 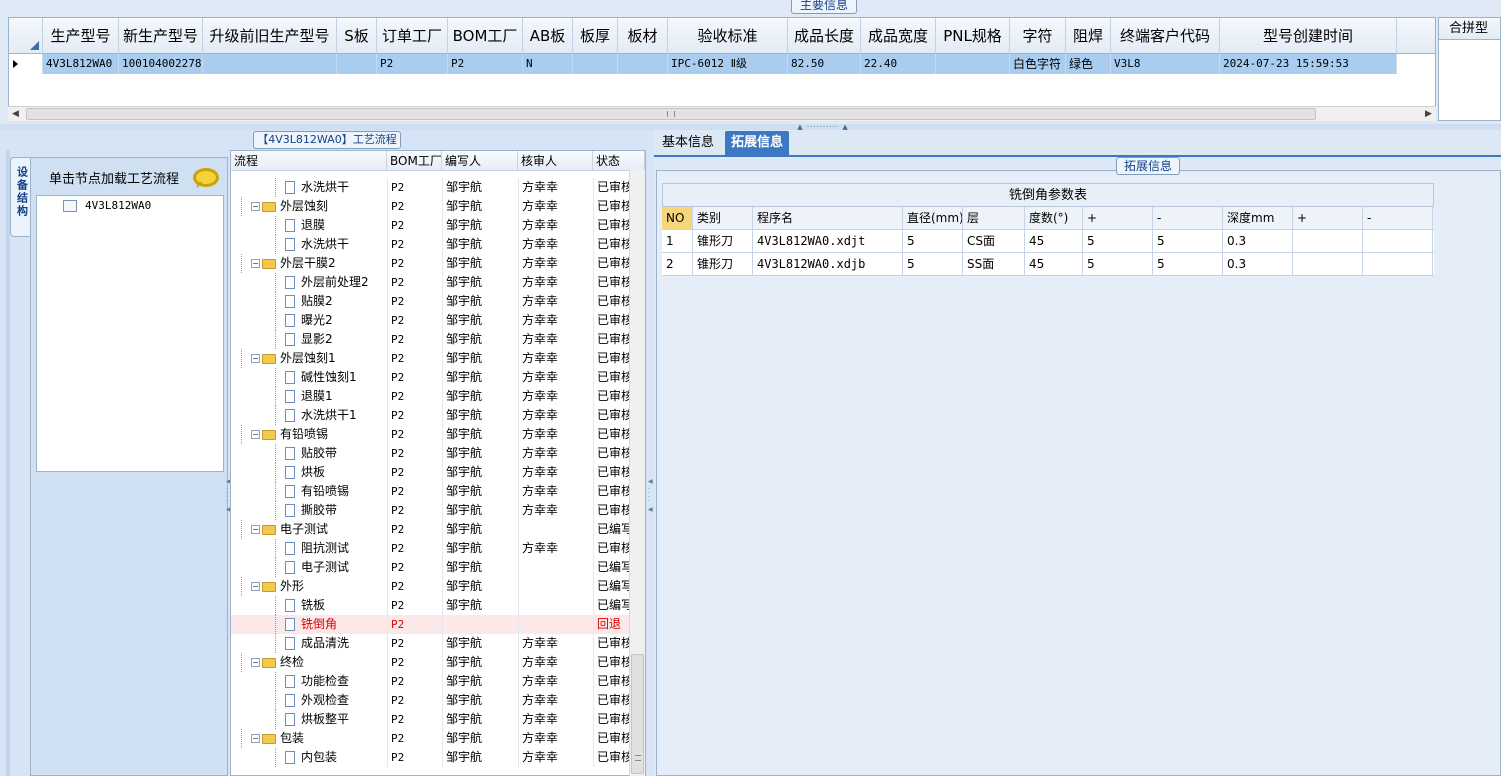 I want to click on chamfer-column-header: 度数(°), so click(x=1054, y=218).